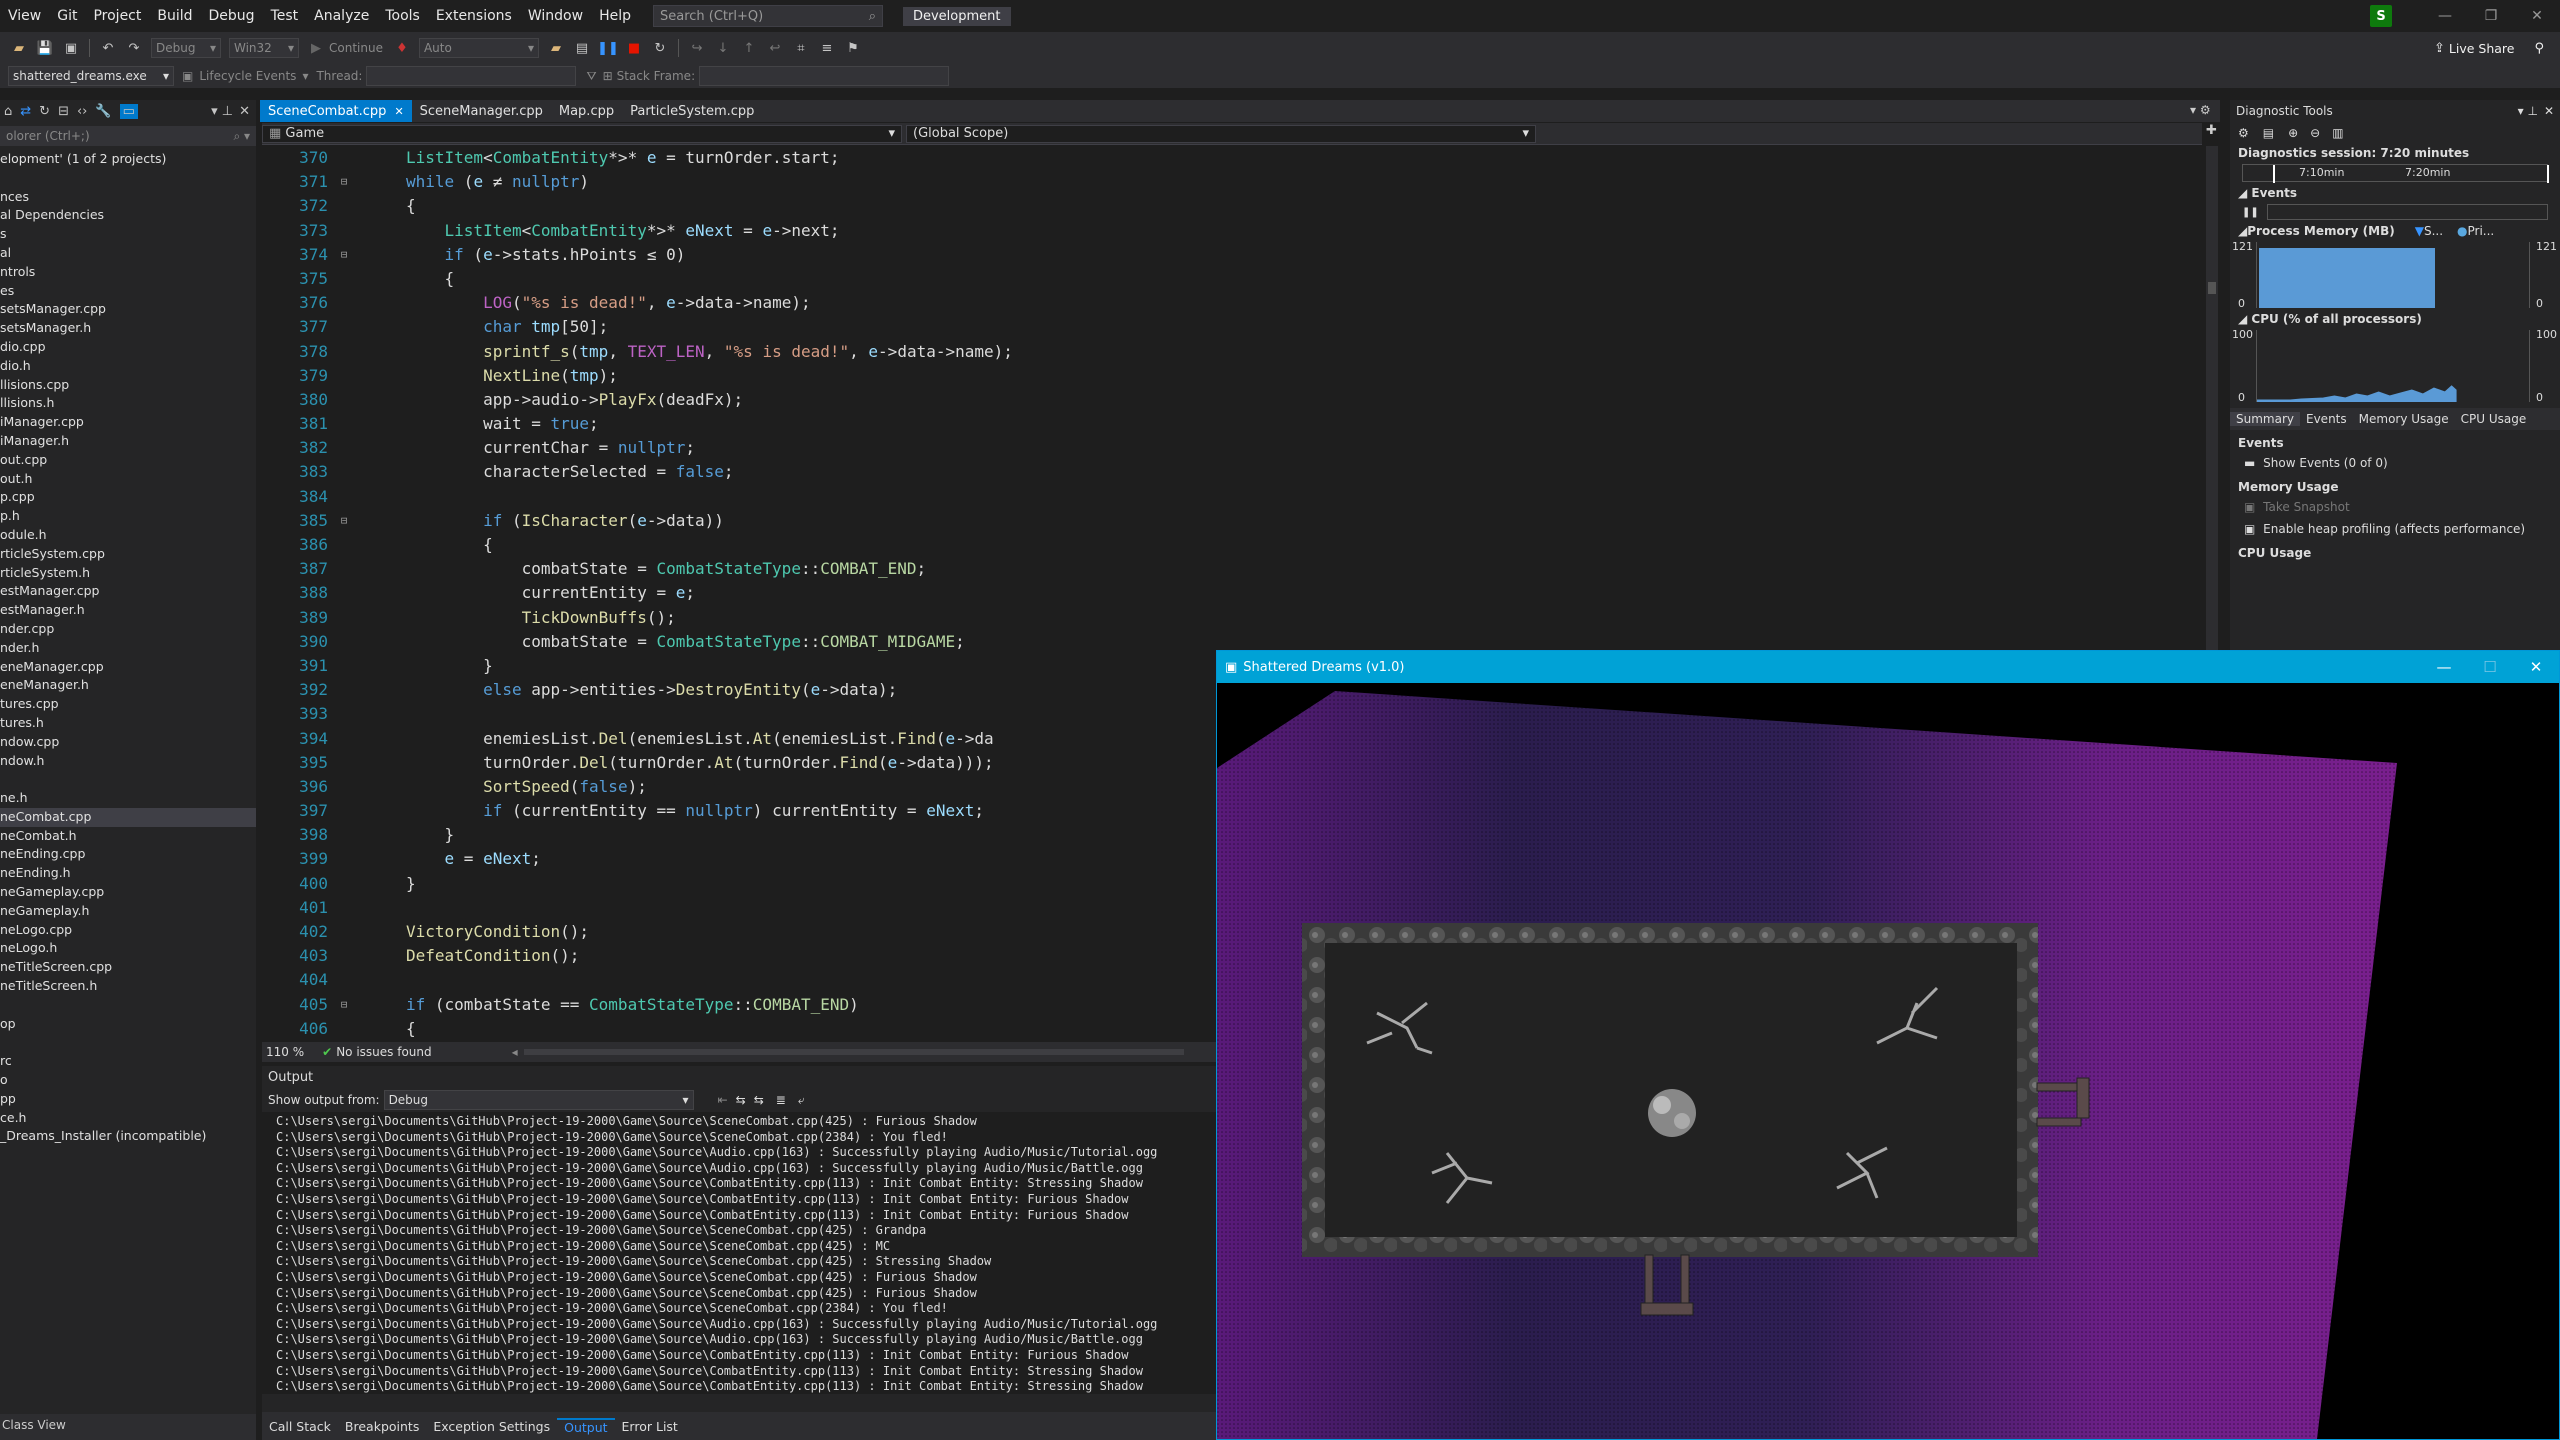  What do you see at coordinates (82, 111) in the screenshot?
I see `code-icon: ‹›` at bounding box center [82, 111].